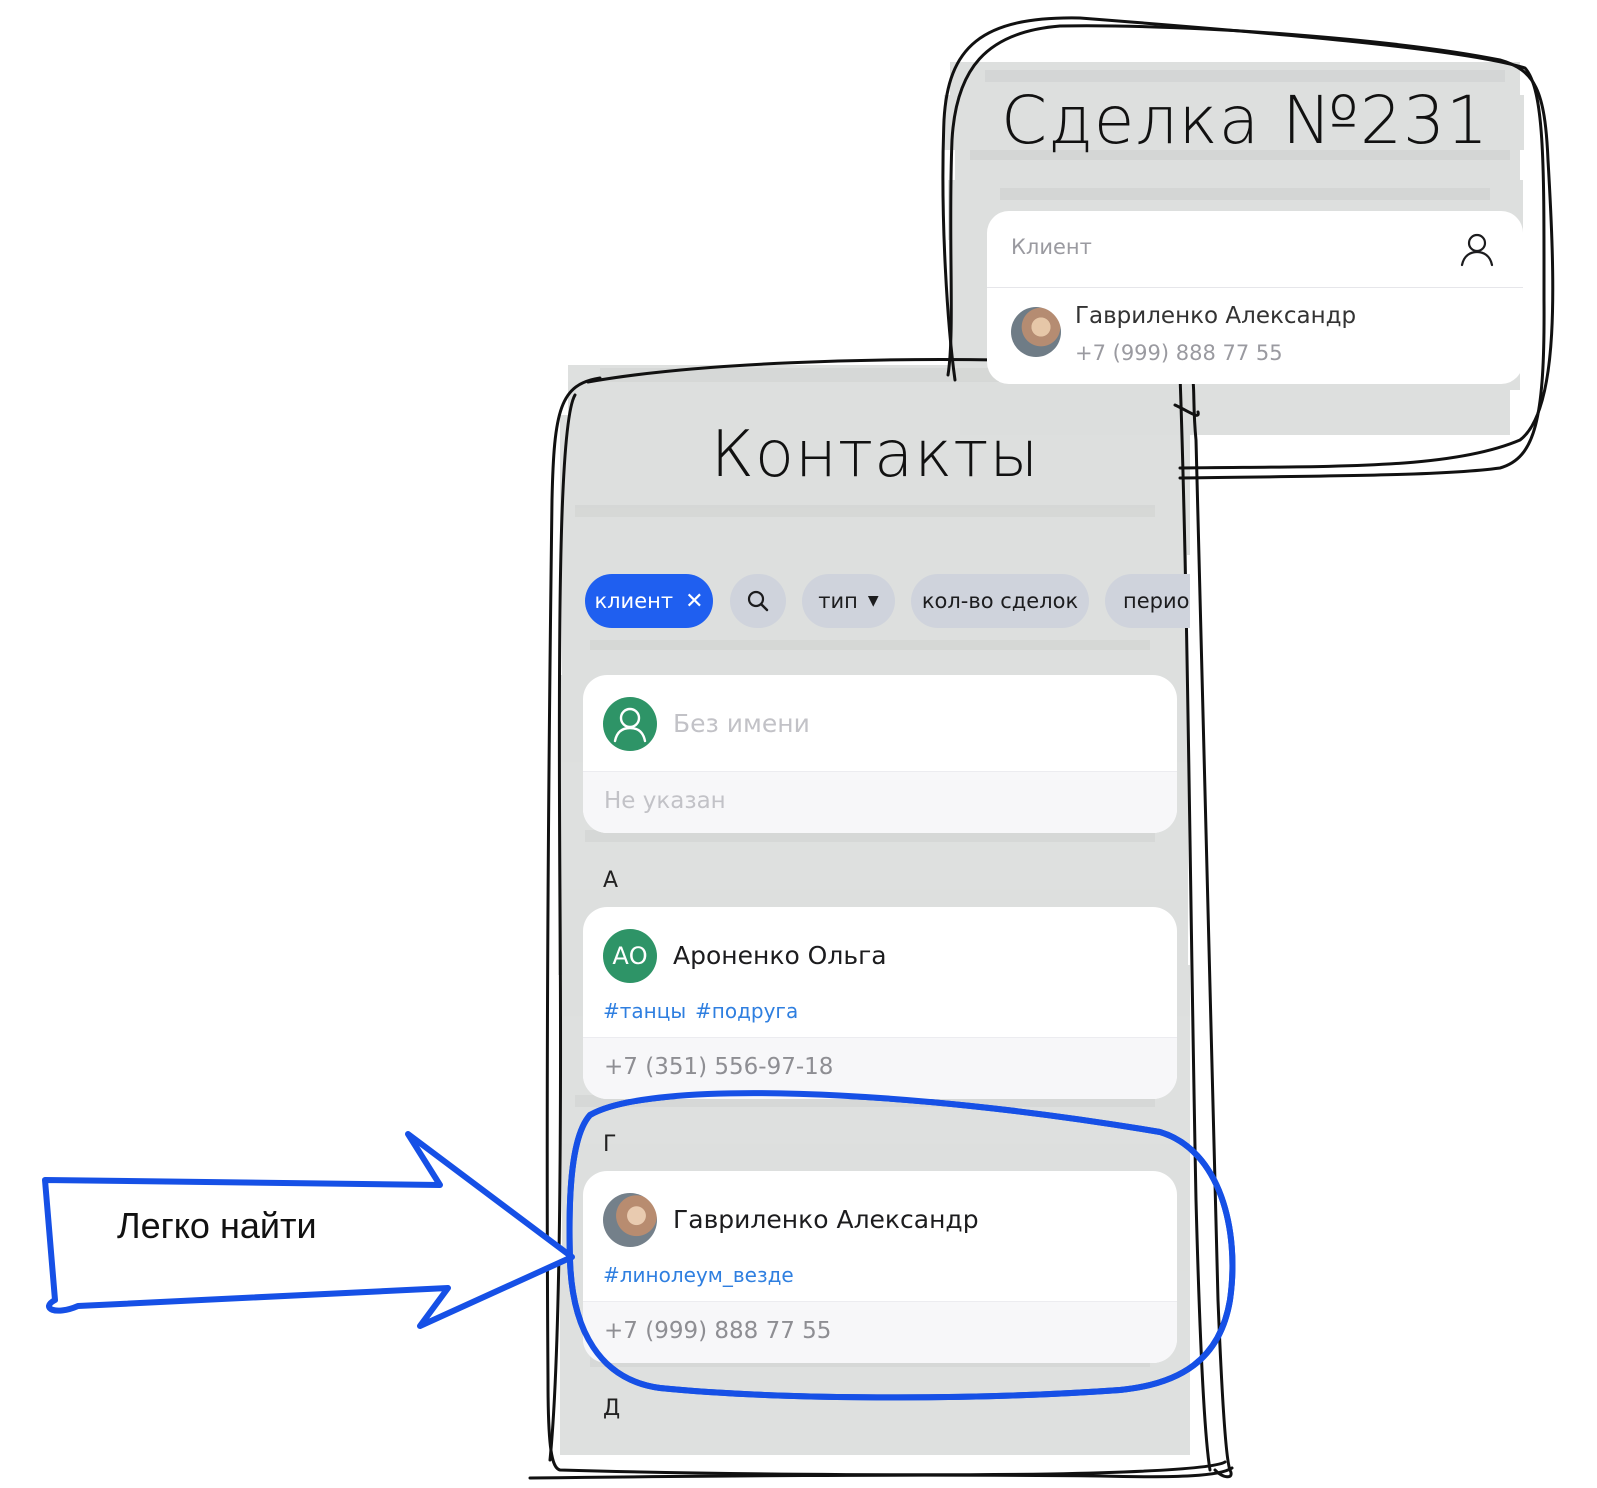 Image resolution: width=1597 pixels, height=1488 pixels. Describe the element at coordinates (644, 1011) in the screenshot. I see `tag: #танцы` at that location.